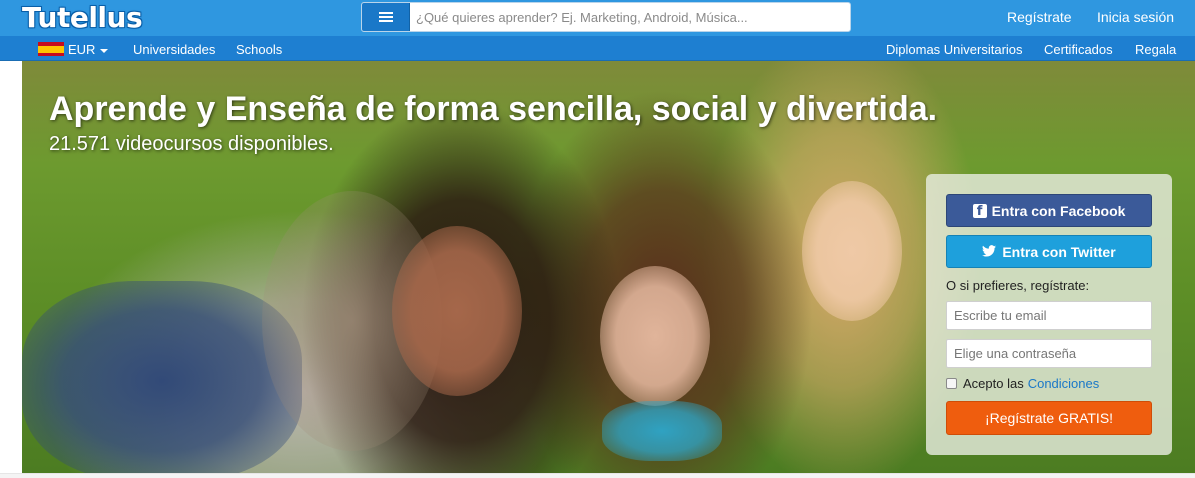 The width and height of the screenshot is (1195, 478). I want to click on nav-regala: Regala, so click(1155, 49).